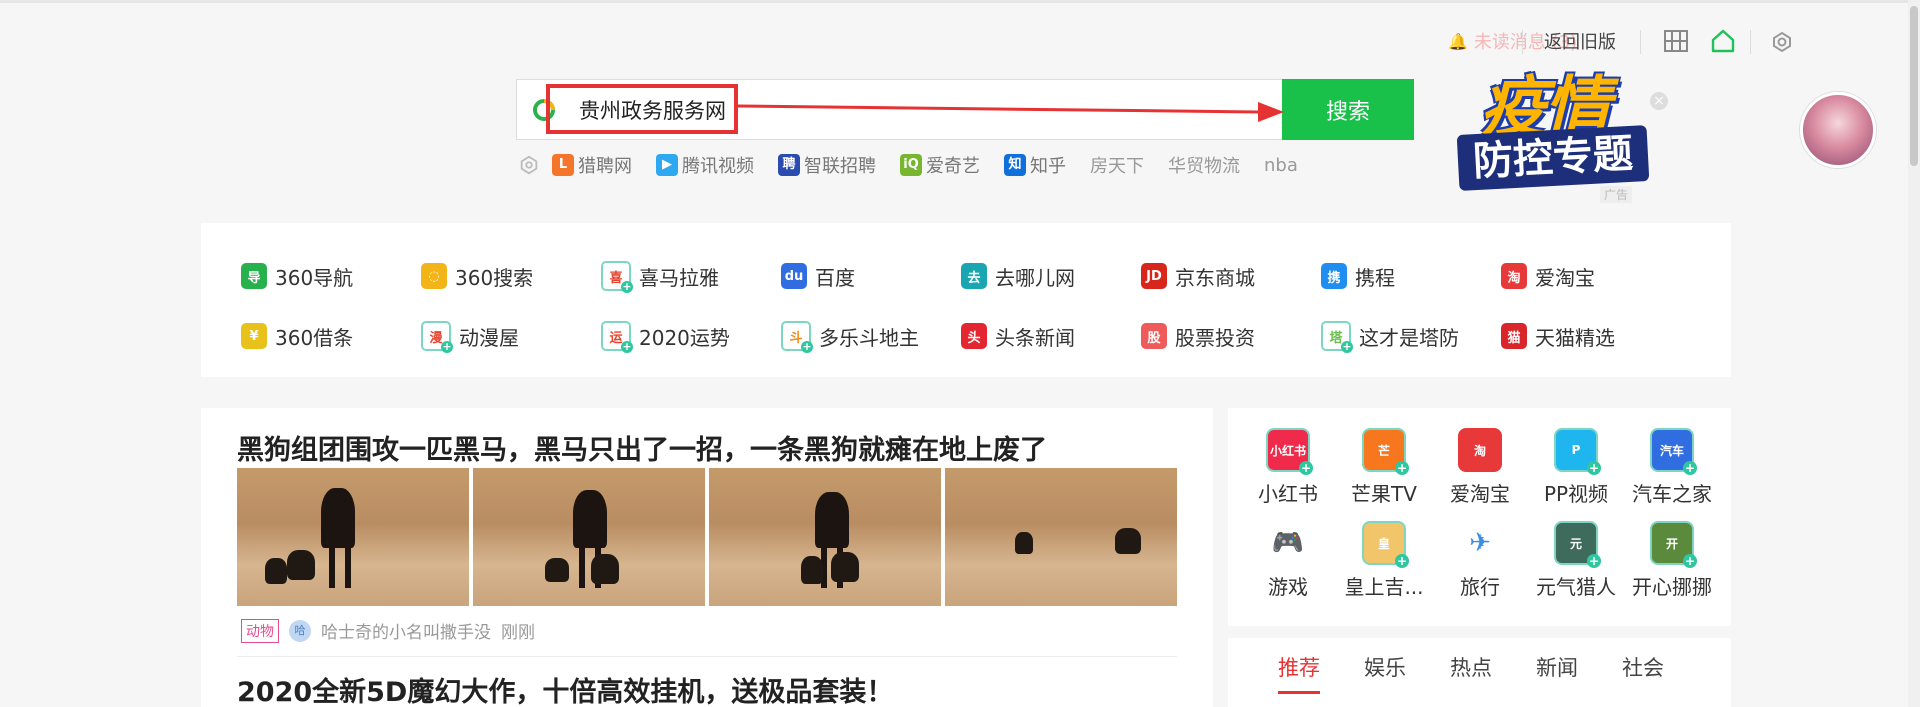  I want to click on feed-tabs: 推荐 娱乐 热点 新闻 社会, so click(1471, 673).